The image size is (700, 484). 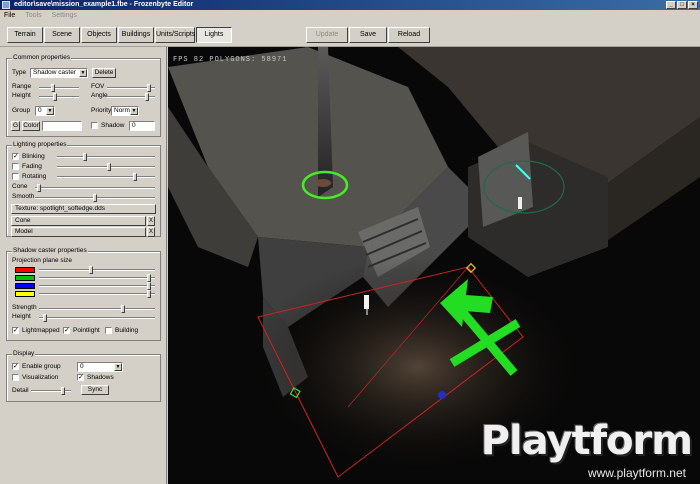 I want to click on clear-model-icon: X, so click(x=151, y=232).